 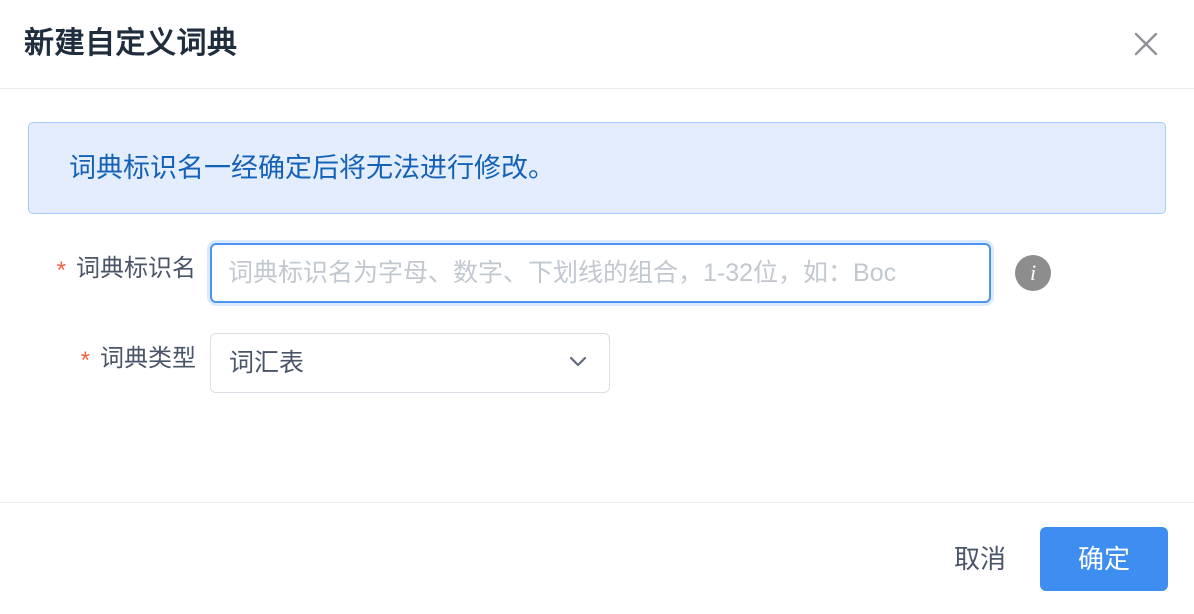 What do you see at coordinates (600, 273) in the screenshot?
I see `dictionary-id-input` at bounding box center [600, 273].